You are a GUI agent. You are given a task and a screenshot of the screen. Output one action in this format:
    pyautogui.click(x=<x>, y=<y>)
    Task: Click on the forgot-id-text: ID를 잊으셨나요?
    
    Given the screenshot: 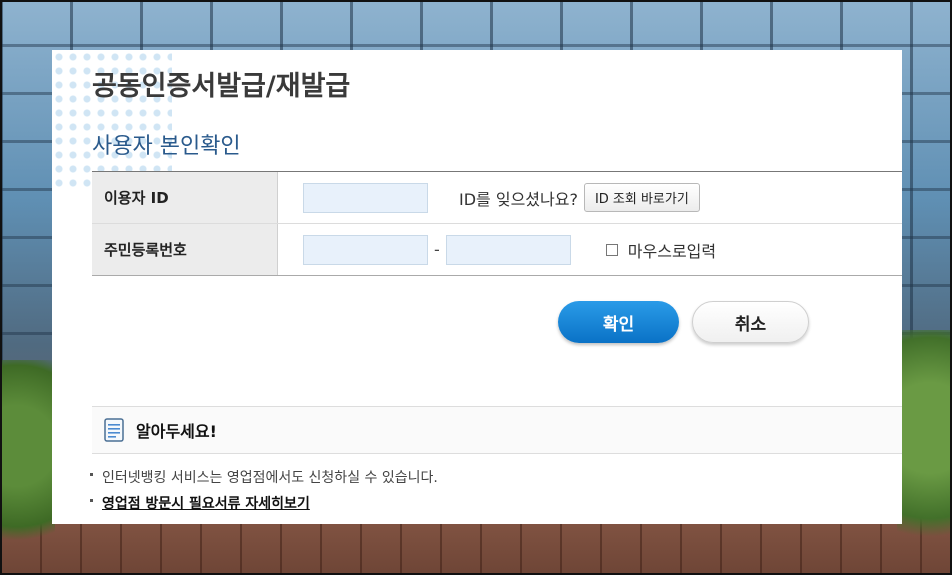 What is the action you would take?
    pyautogui.click(x=518, y=199)
    